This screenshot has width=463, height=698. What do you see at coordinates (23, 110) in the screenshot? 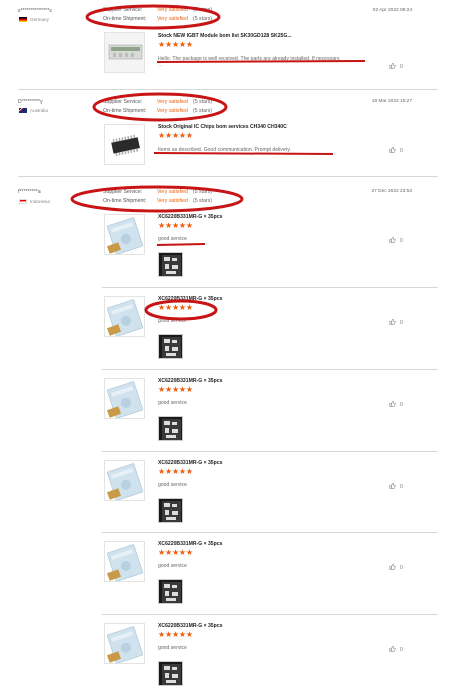
I see `australia-flag-icon` at bounding box center [23, 110].